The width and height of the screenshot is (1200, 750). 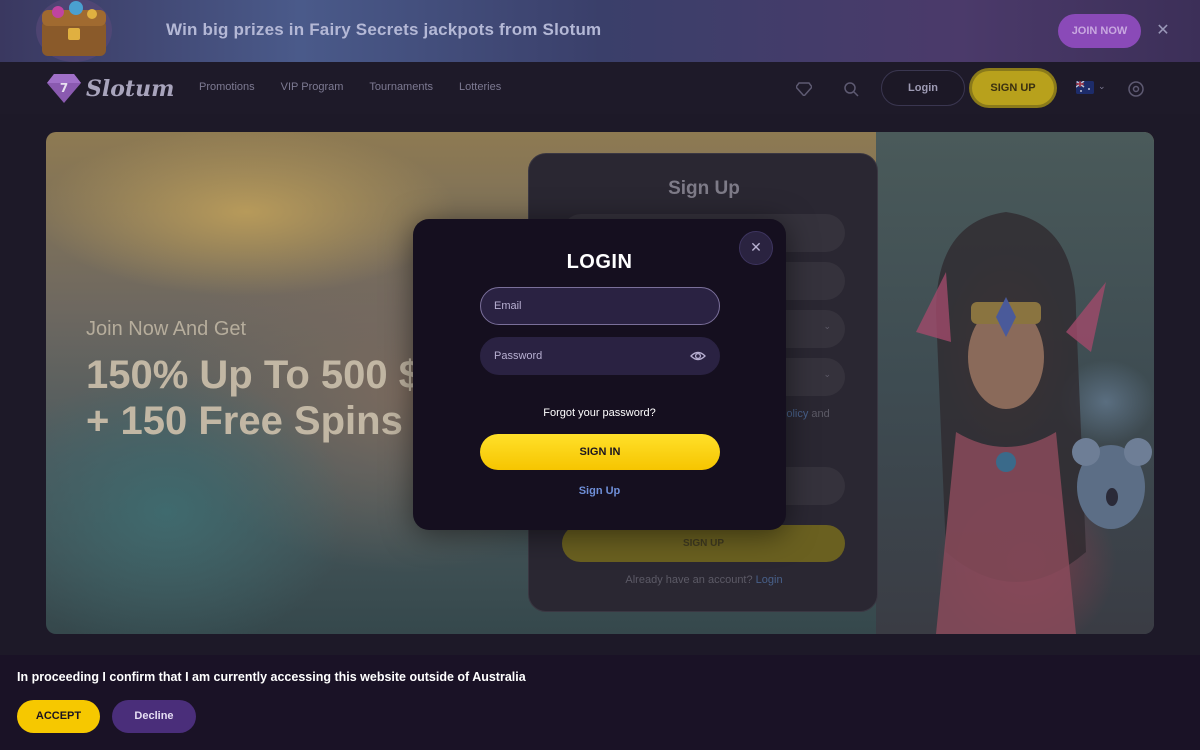 I want to click on already-account-text: Already have an account? Login, so click(x=704, y=580).